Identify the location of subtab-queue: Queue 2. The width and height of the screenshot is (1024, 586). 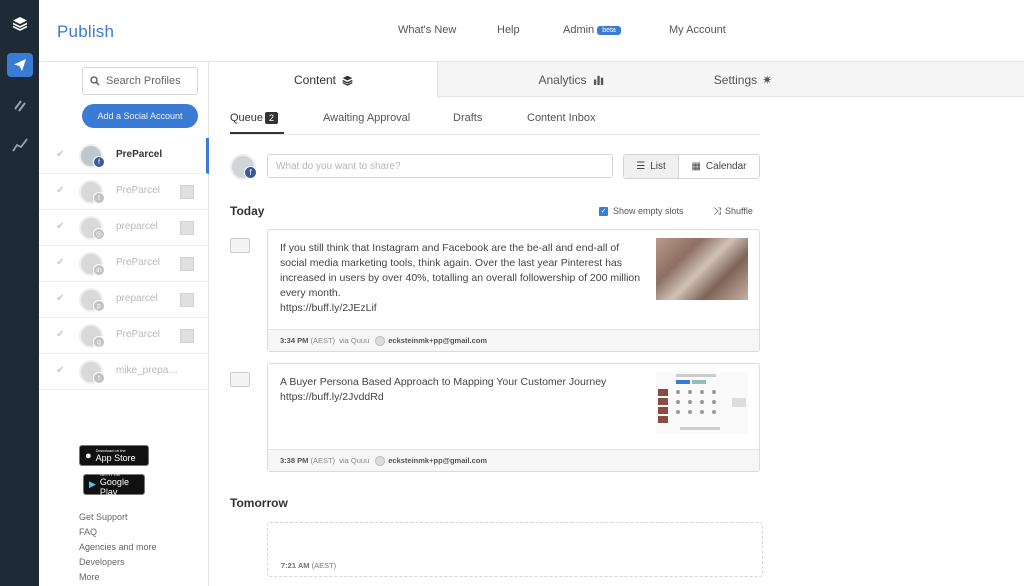
(254, 118).